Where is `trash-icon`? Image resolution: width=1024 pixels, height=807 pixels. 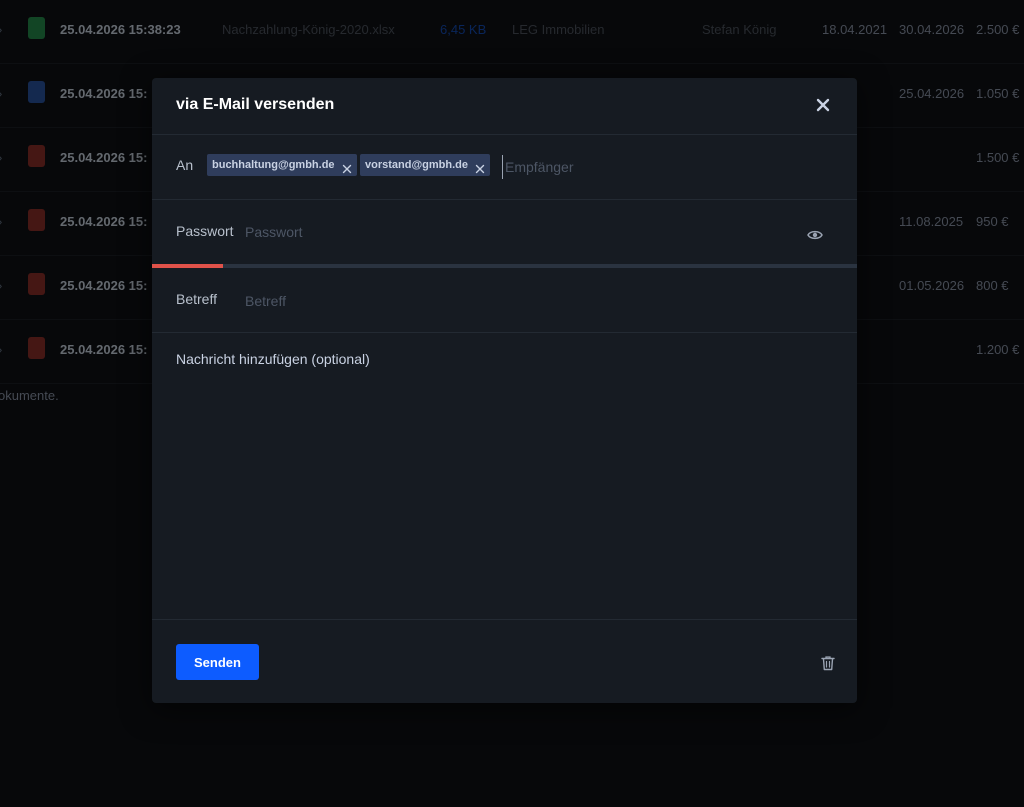
trash-icon is located at coordinates (828, 663).